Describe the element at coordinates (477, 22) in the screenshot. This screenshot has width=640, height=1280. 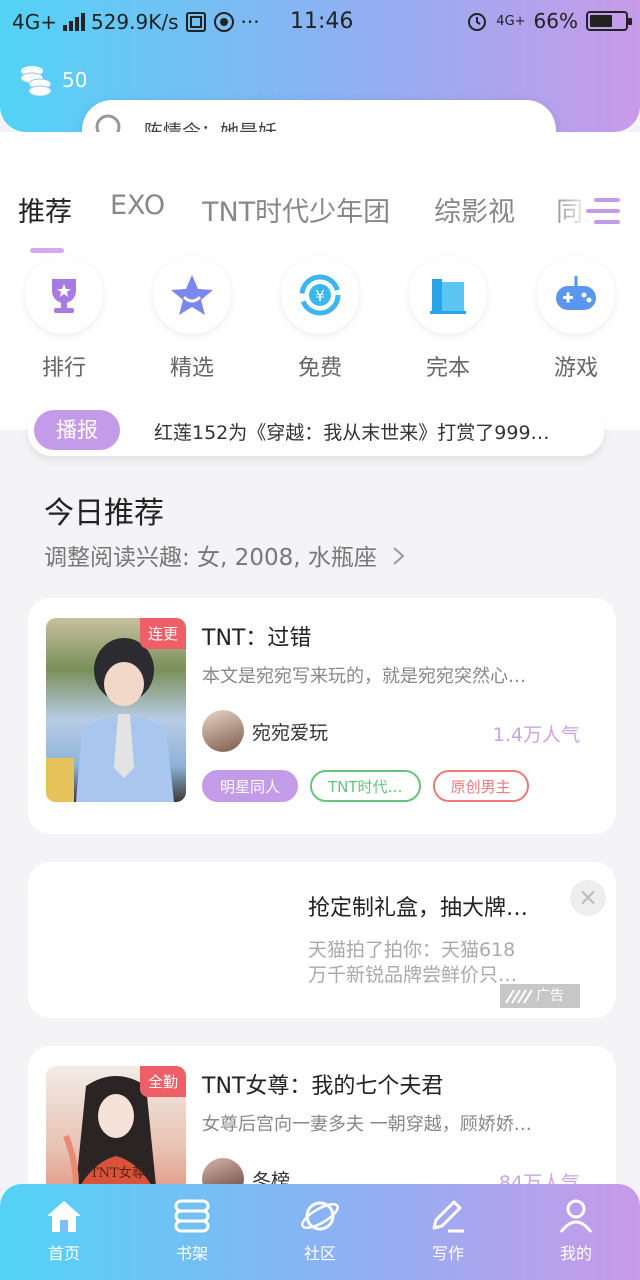
I see `alarm-icon` at that location.